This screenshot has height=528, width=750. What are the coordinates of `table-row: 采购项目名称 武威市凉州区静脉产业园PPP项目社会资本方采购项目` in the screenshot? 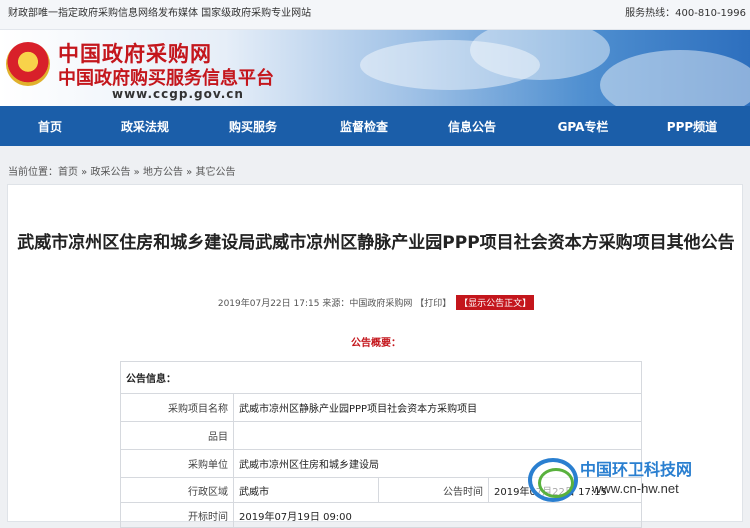 It's located at (381, 407).